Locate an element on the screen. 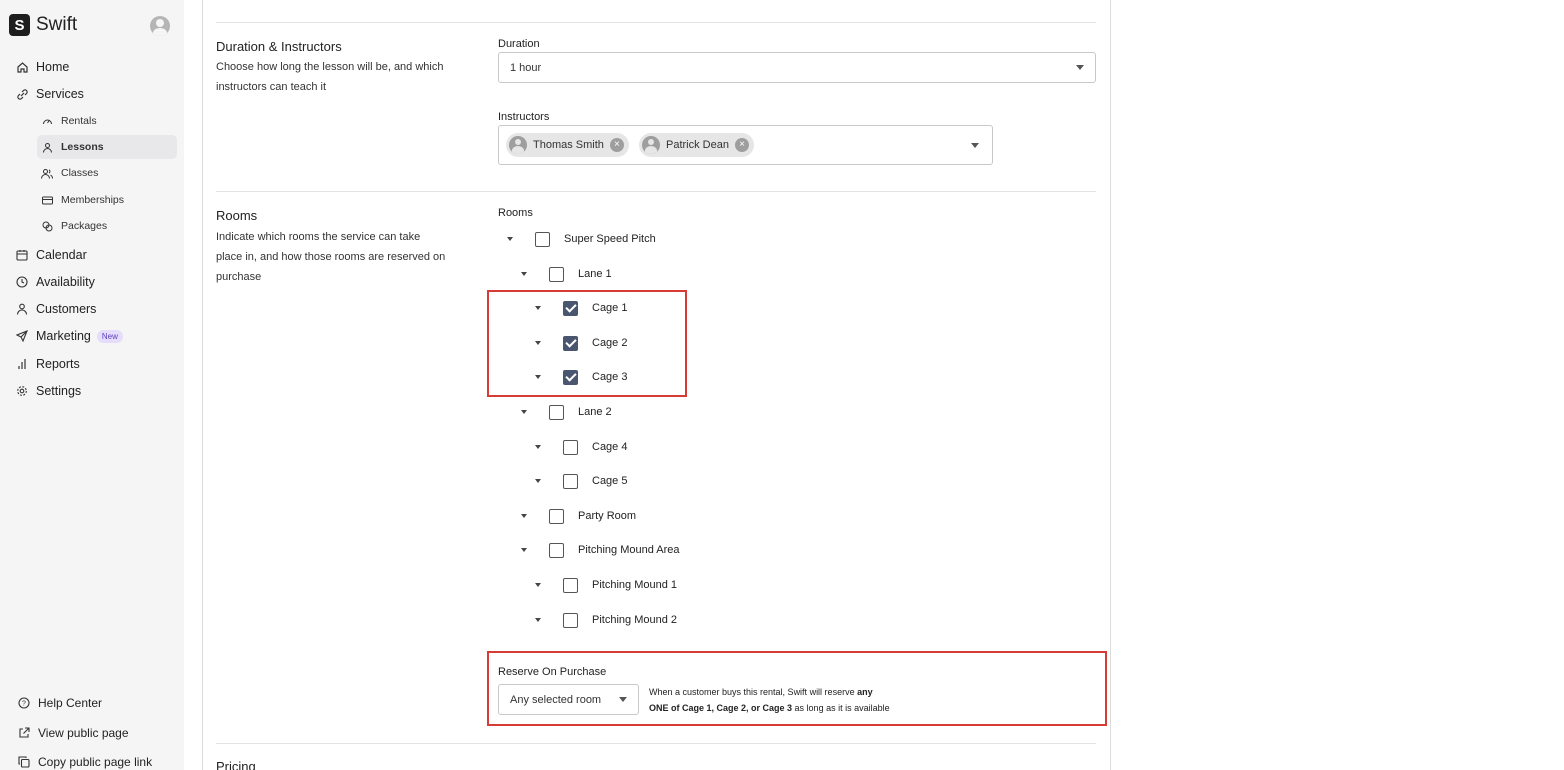 Image resolution: width=1564 pixels, height=770 pixels. room-tree-item: Pitching Mound 2 is located at coordinates (606, 620).